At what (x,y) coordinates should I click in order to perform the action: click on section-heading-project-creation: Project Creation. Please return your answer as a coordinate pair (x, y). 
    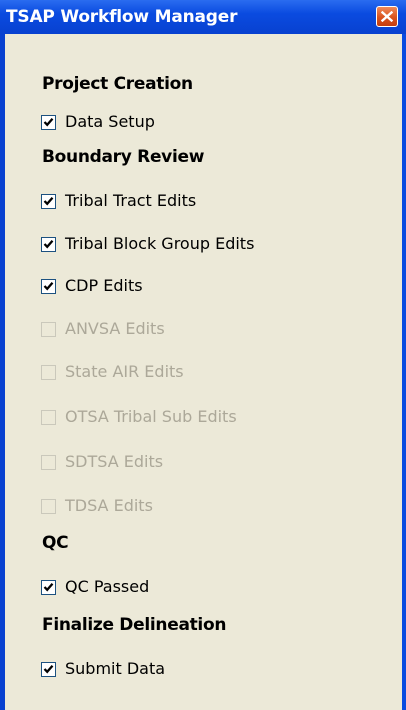
    Looking at the image, I should click on (117, 84).